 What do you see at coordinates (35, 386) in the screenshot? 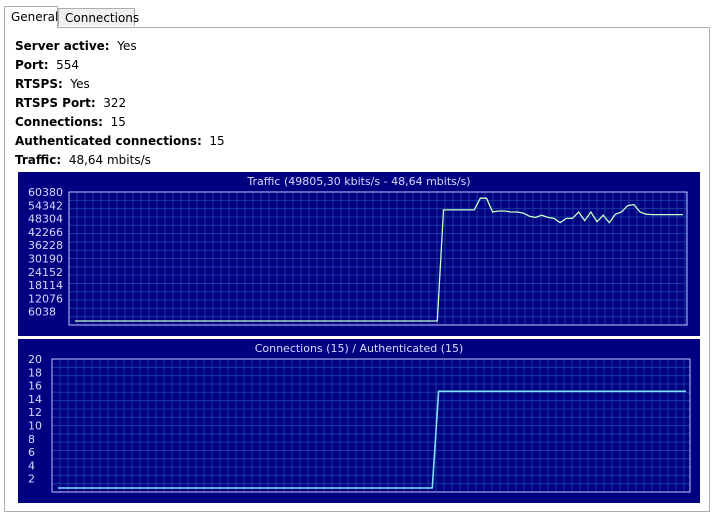
I see `y-tick-label: 16` at bounding box center [35, 386].